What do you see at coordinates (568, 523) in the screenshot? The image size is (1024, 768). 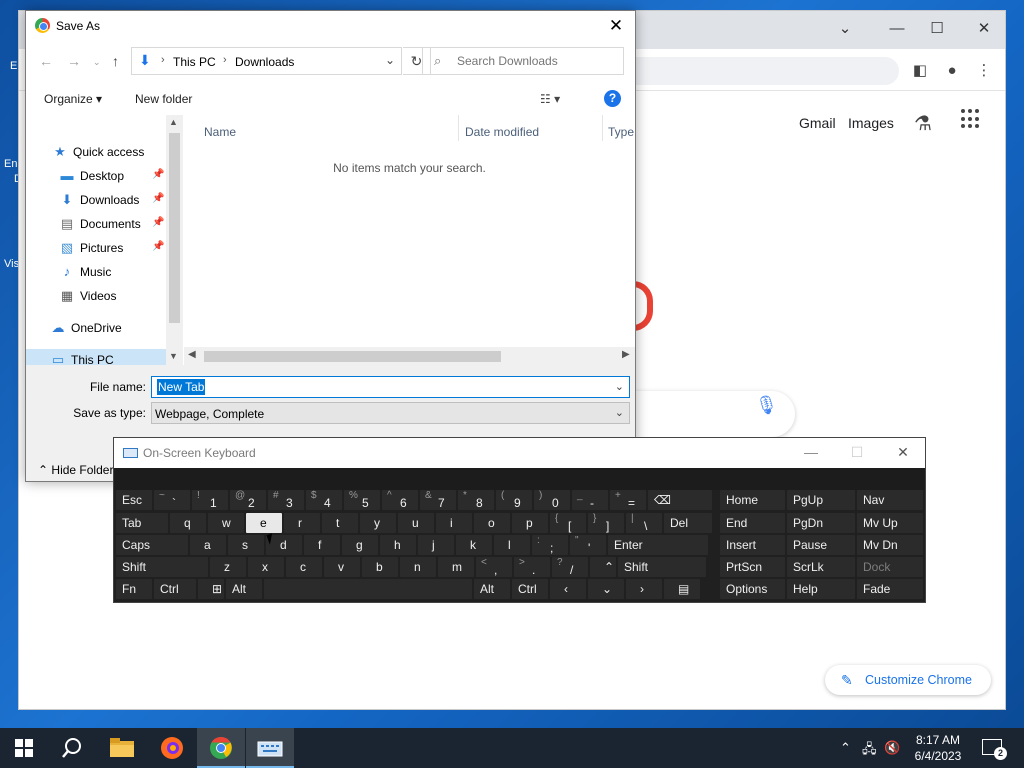 I see `keyboard-key: {[` at bounding box center [568, 523].